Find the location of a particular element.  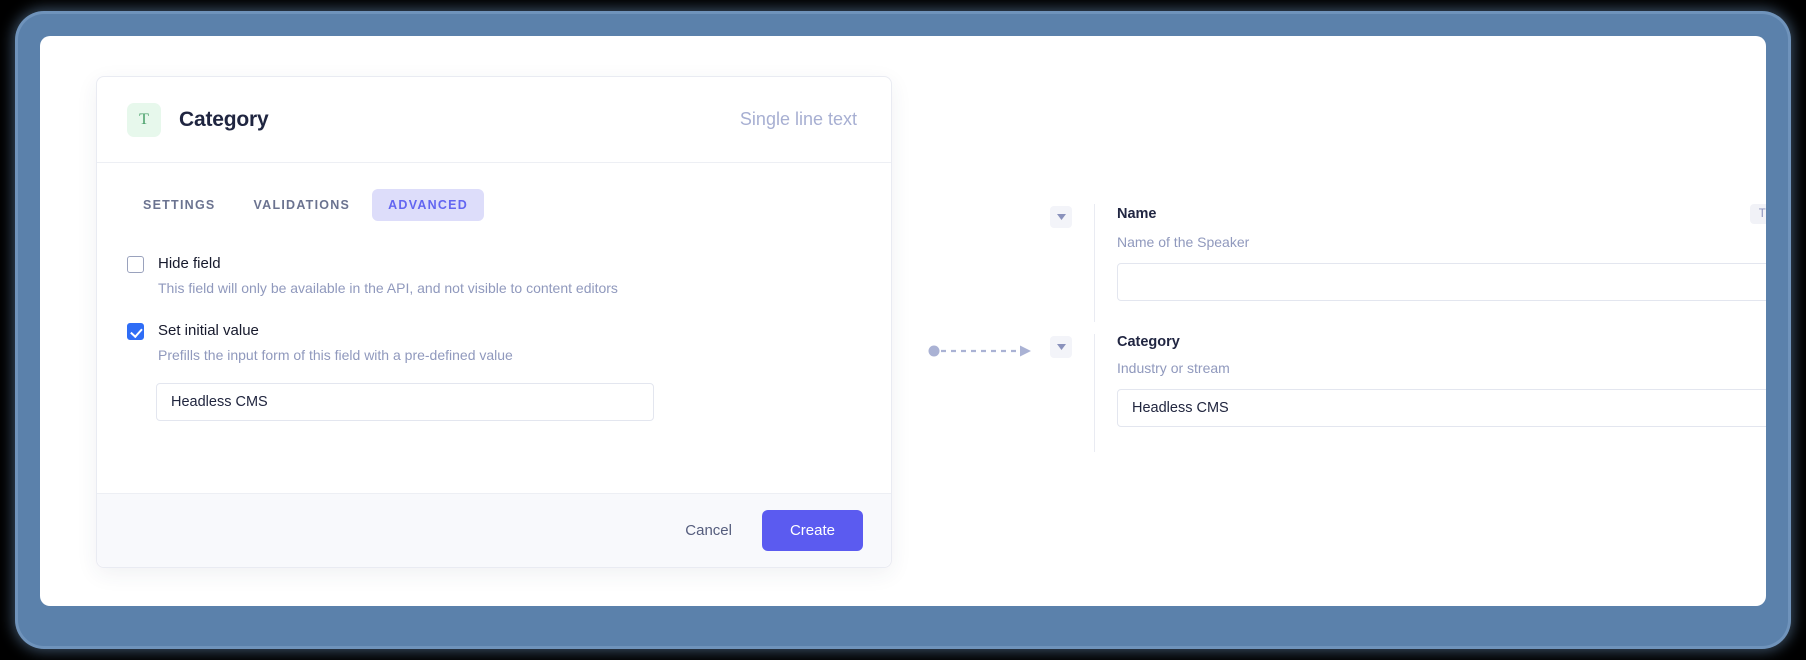

cancel-button: Cancel is located at coordinates (708, 530).